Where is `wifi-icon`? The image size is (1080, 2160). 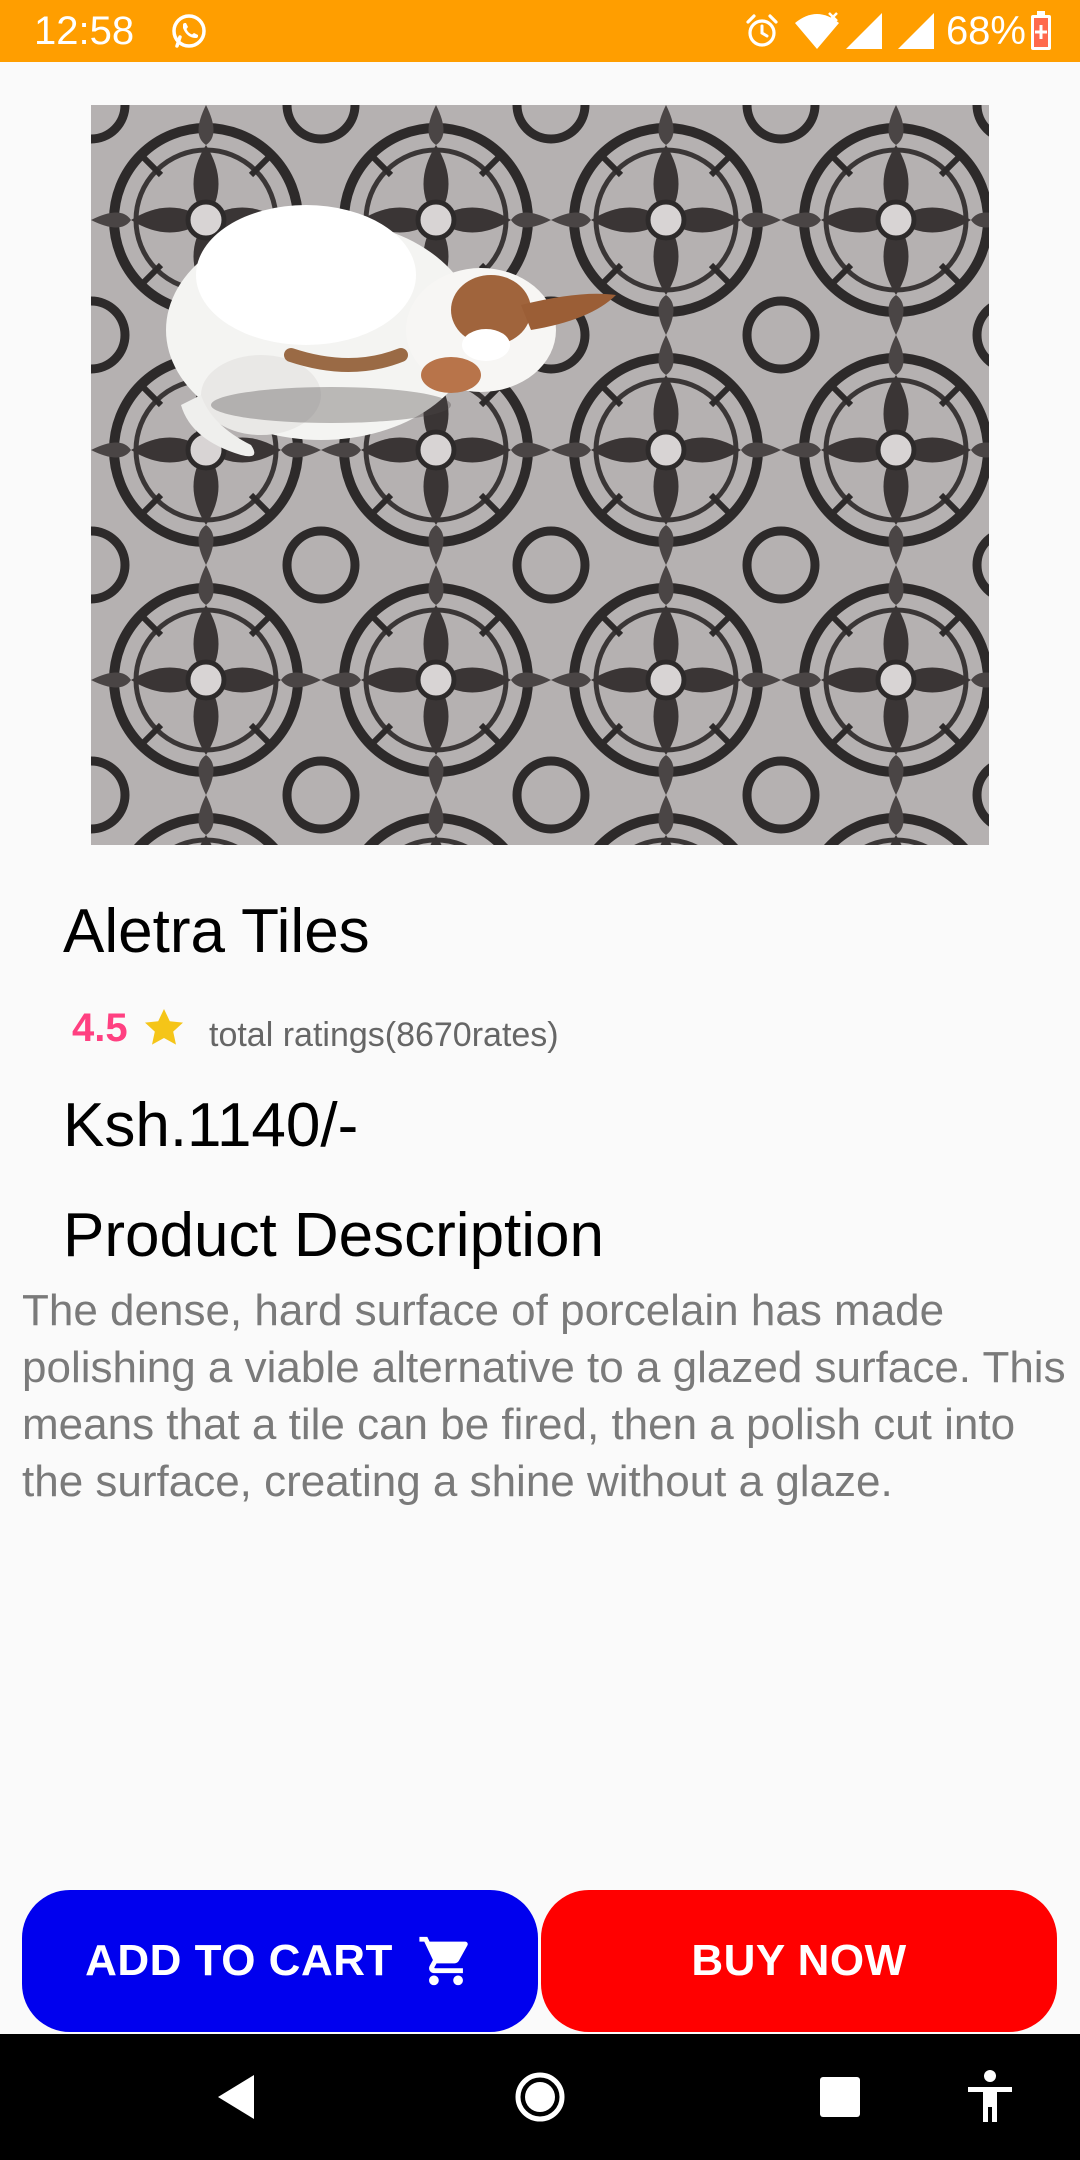 wifi-icon is located at coordinates (817, 31).